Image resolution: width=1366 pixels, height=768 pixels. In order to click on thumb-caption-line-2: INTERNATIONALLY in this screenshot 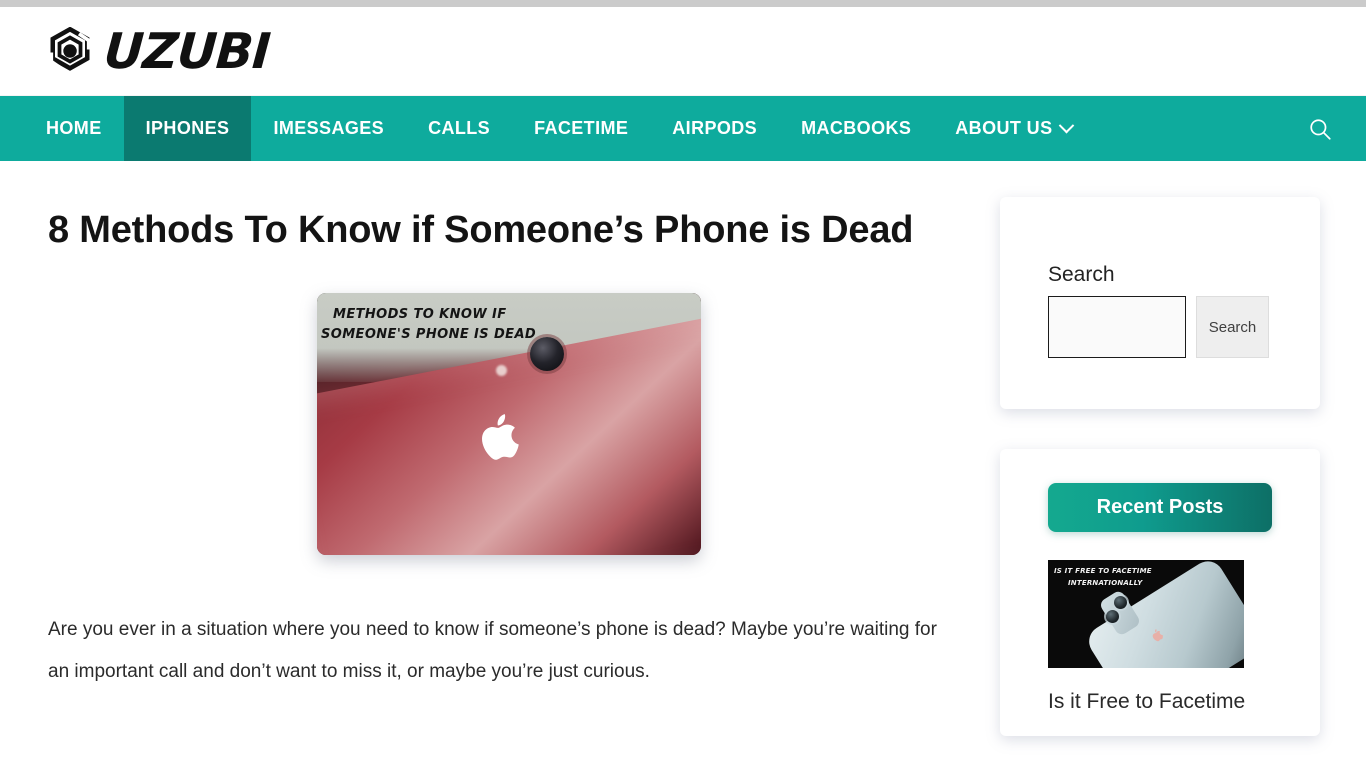, I will do `click(1105, 583)`.